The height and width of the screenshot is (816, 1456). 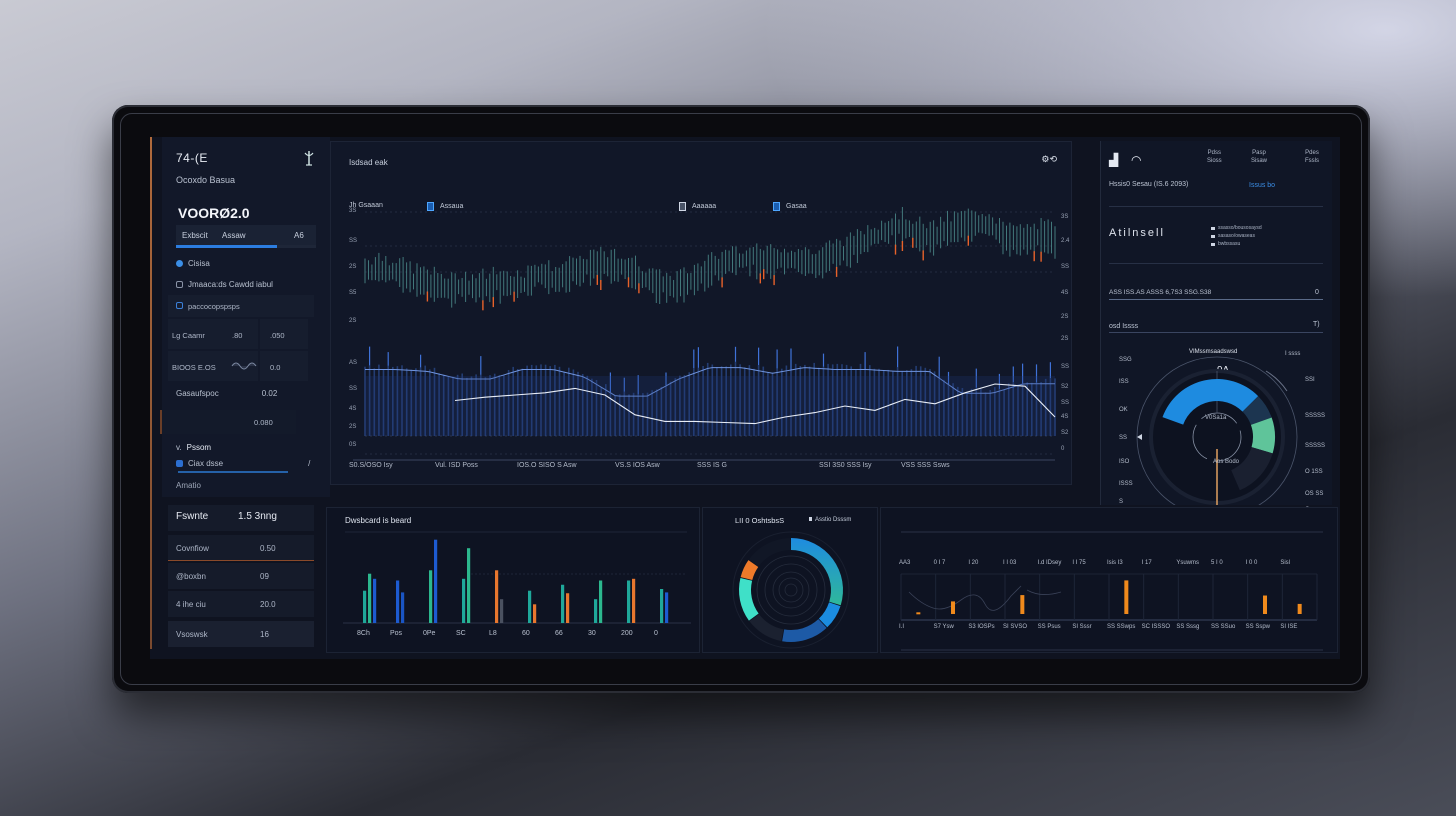 What do you see at coordinates (1236, 244) in the screenshot?
I see `bullet-item: bwbssasu` at bounding box center [1236, 244].